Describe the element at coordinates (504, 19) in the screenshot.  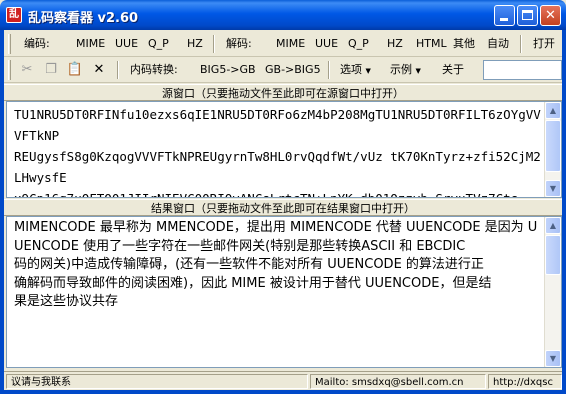
I see `minimize-icon` at that location.